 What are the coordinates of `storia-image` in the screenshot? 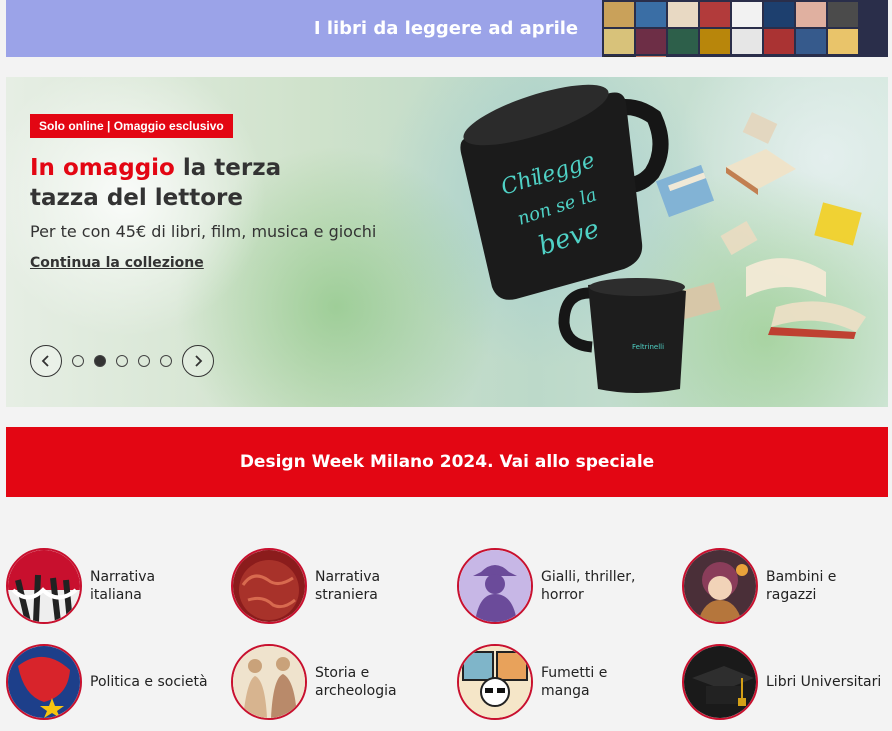 It's located at (269, 682).